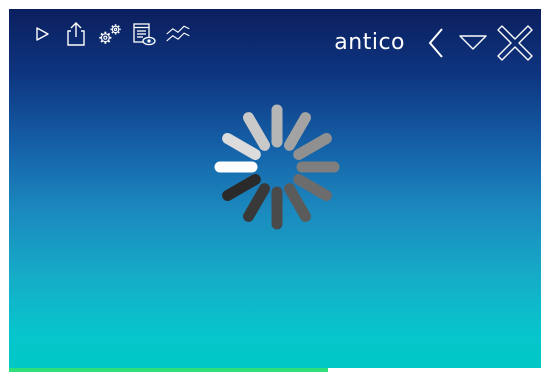 The height and width of the screenshot is (372, 541). I want to click on settings-gears-icon, so click(110, 34).